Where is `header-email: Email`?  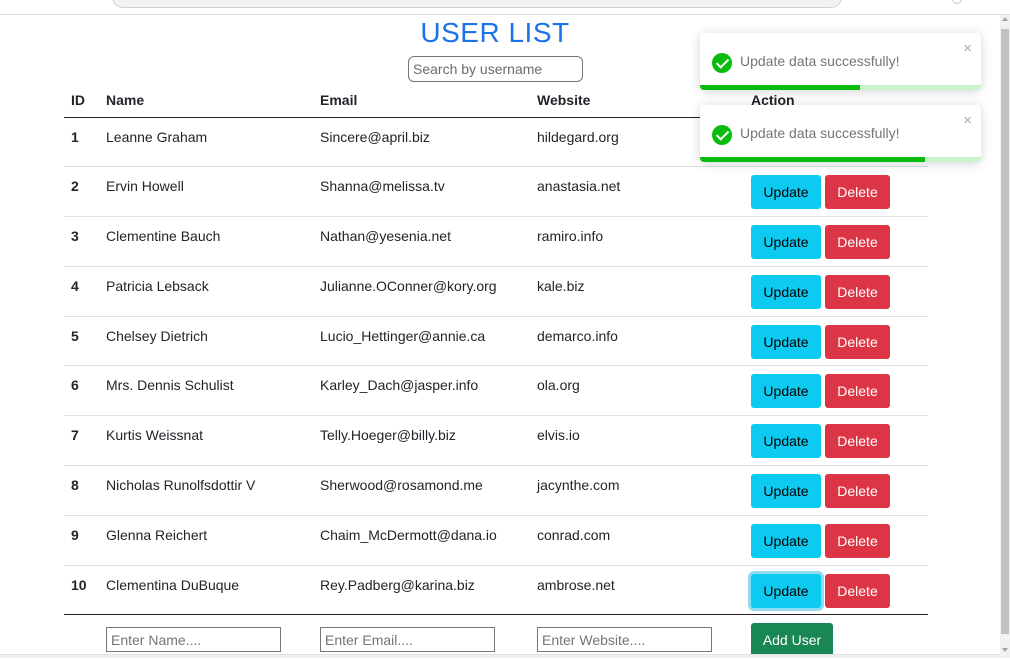
header-email: Email is located at coordinates (421, 101).